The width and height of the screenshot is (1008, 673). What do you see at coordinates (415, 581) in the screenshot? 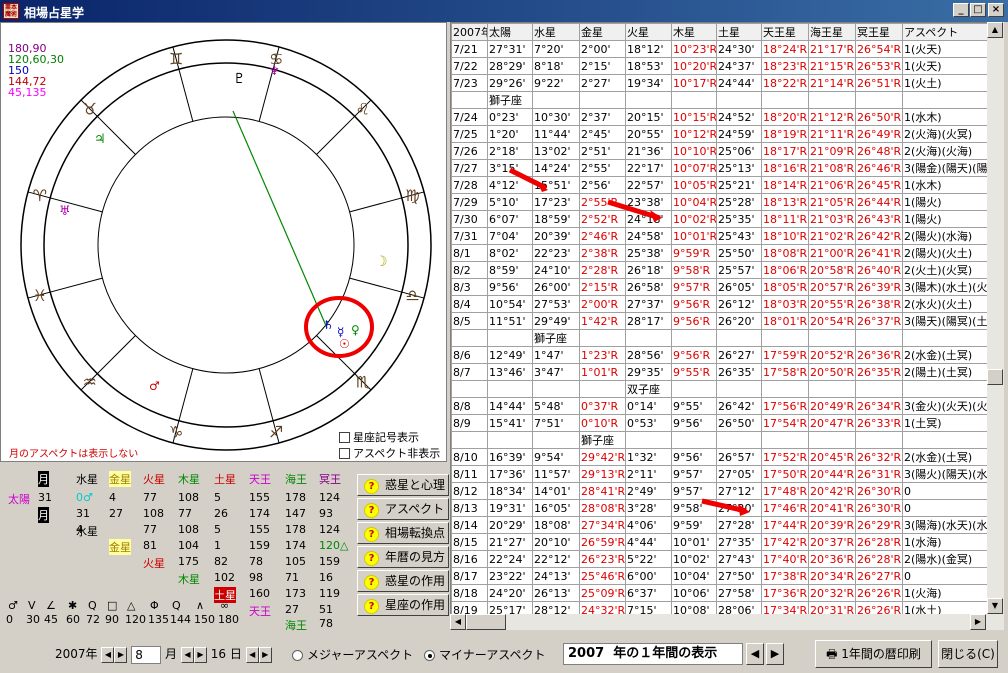
I see `help-button-label: 惑星の作用` at bounding box center [415, 581].